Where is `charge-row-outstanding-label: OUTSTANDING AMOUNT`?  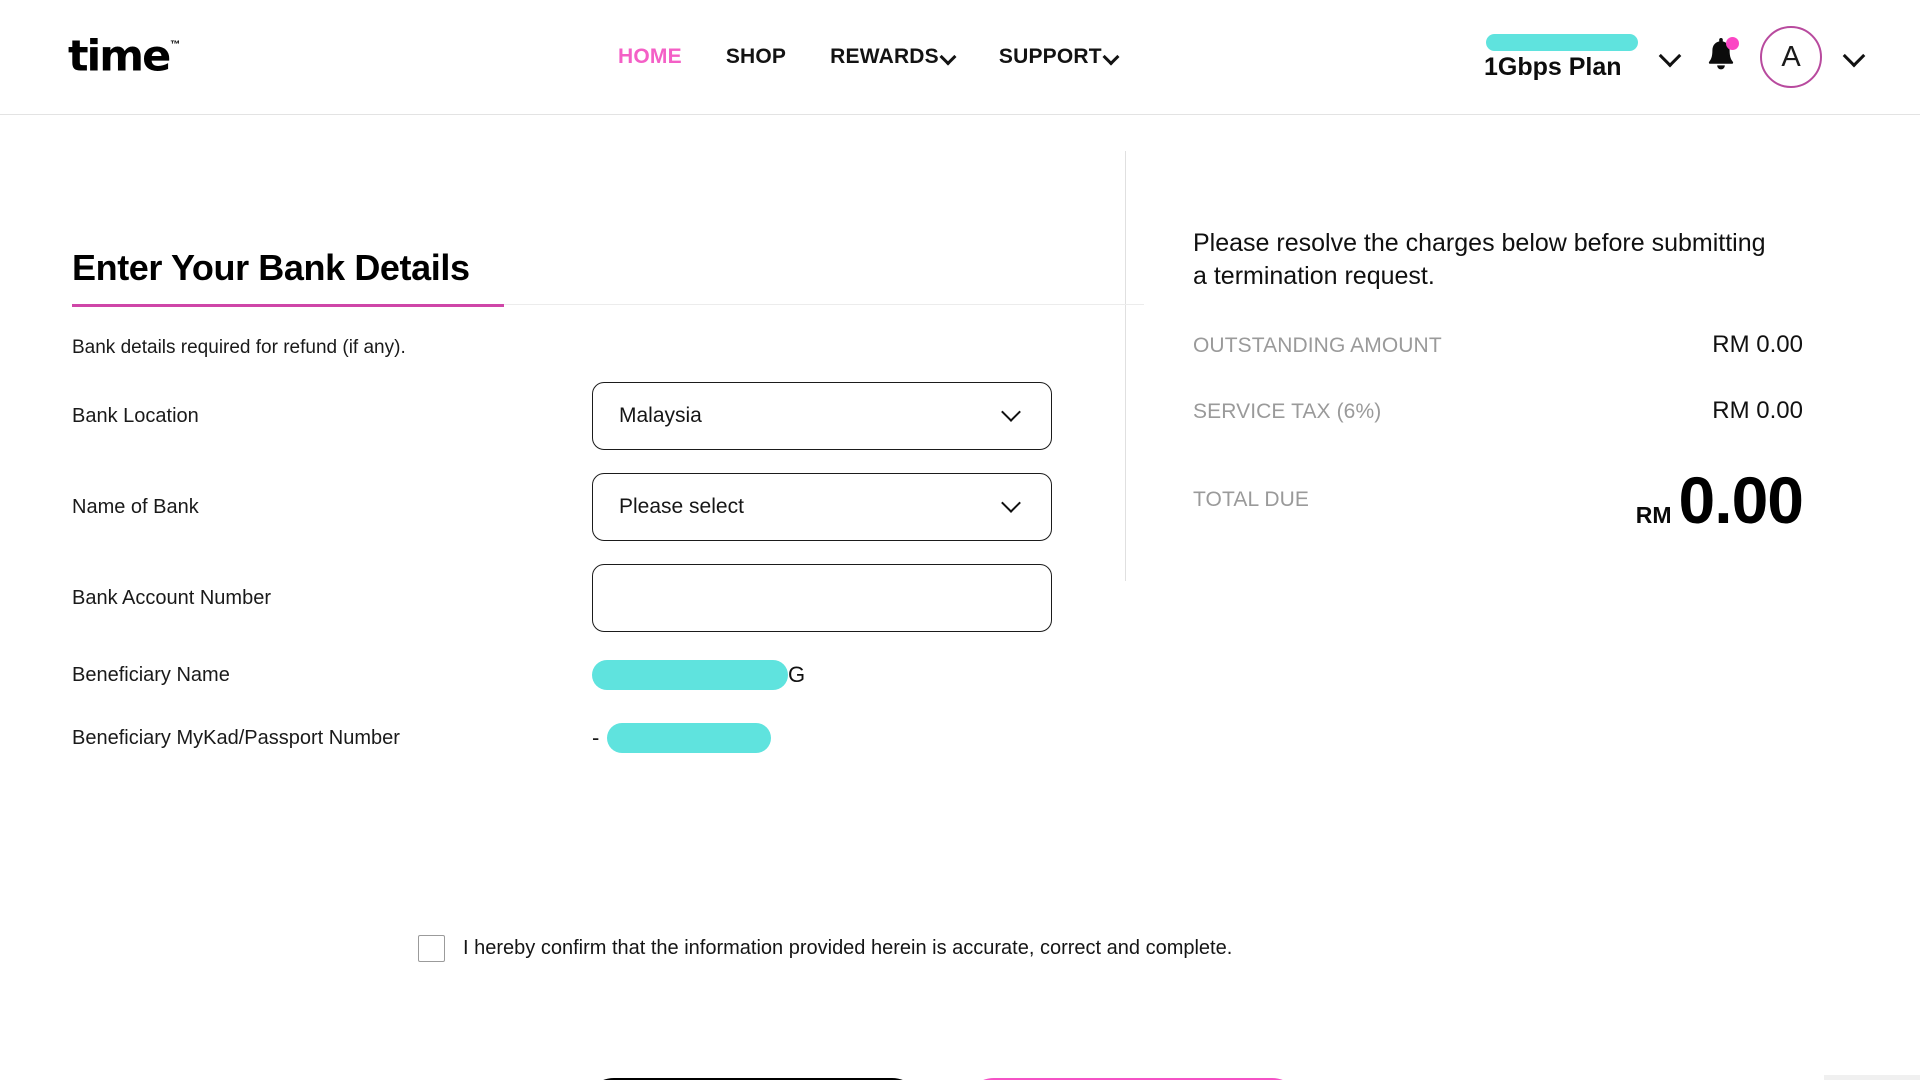 charge-row-outstanding-label: OUTSTANDING AMOUNT is located at coordinates (1317, 345).